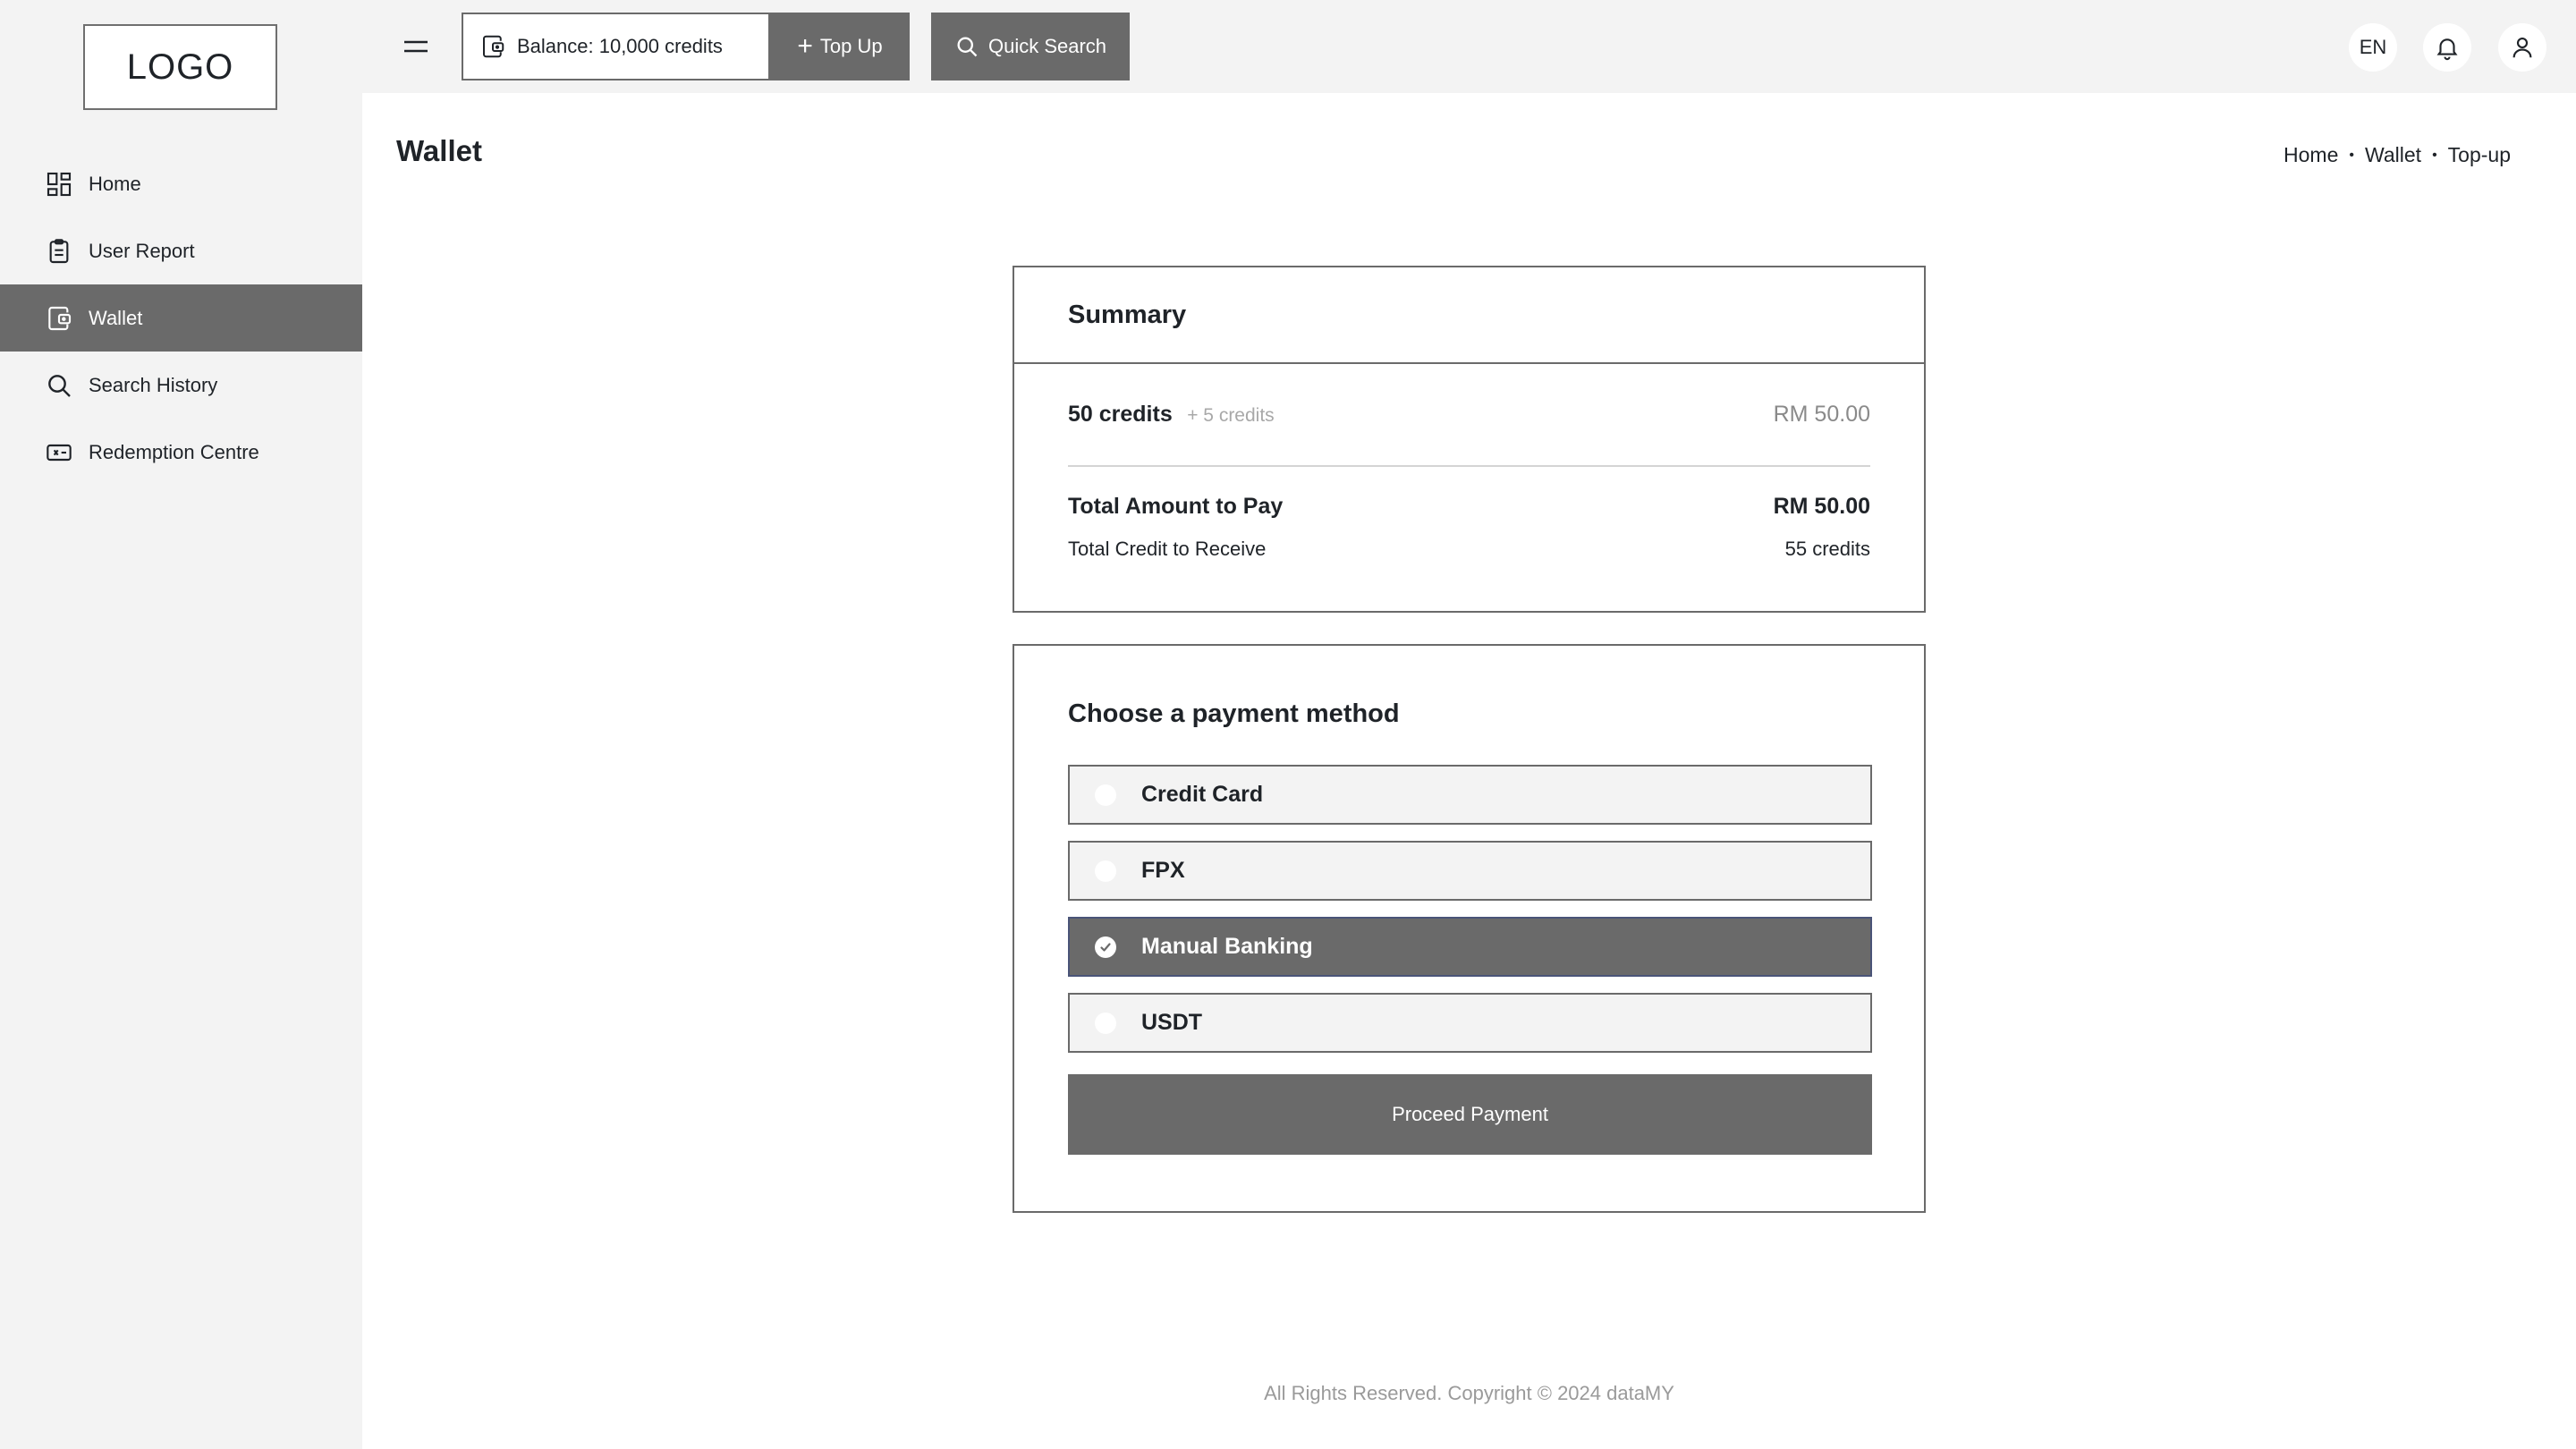  I want to click on payment-option-label: FPX, so click(1163, 870).